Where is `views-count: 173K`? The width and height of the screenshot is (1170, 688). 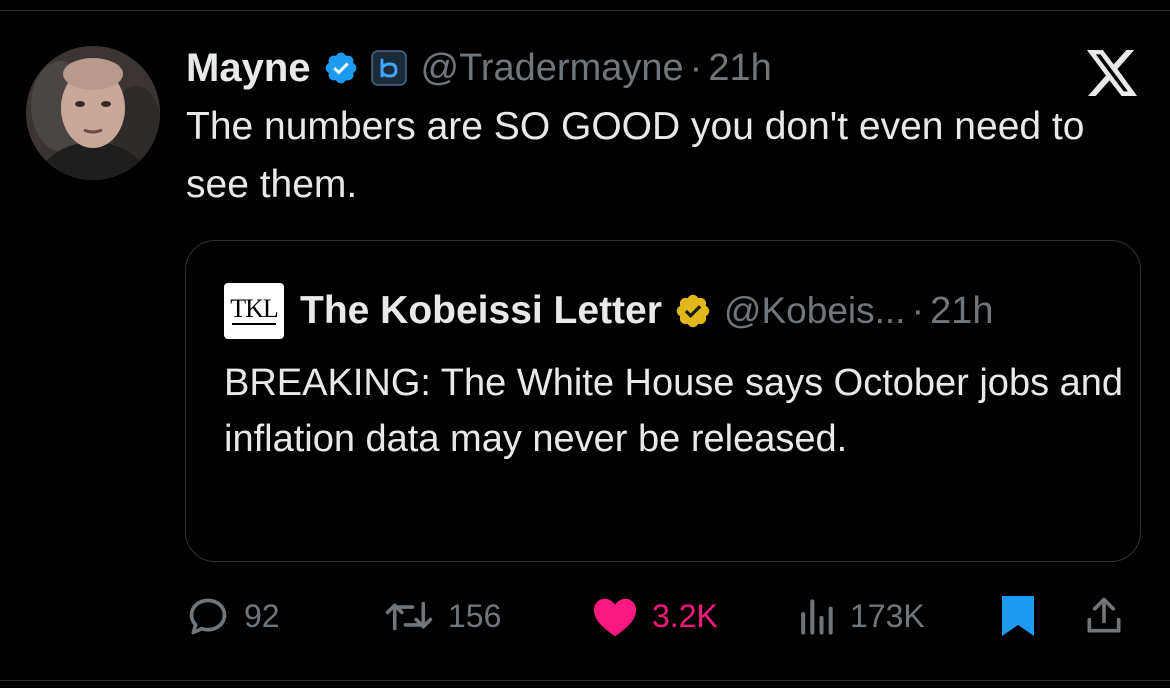 views-count: 173K is located at coordinates (887, 615).